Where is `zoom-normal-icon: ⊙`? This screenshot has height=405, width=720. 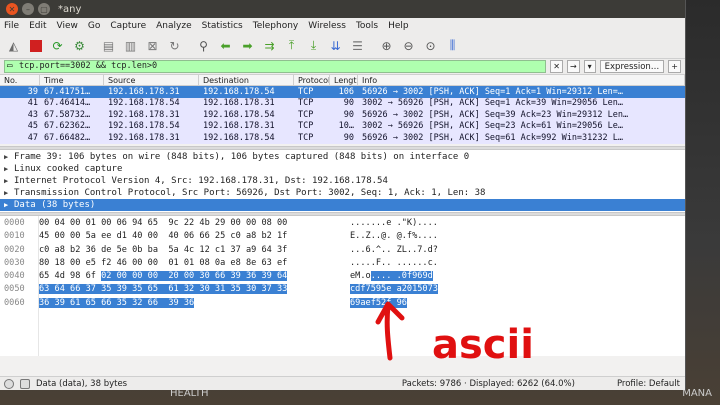
zoom-normal-icon: ⊙ is located at coordinates (430, 45).